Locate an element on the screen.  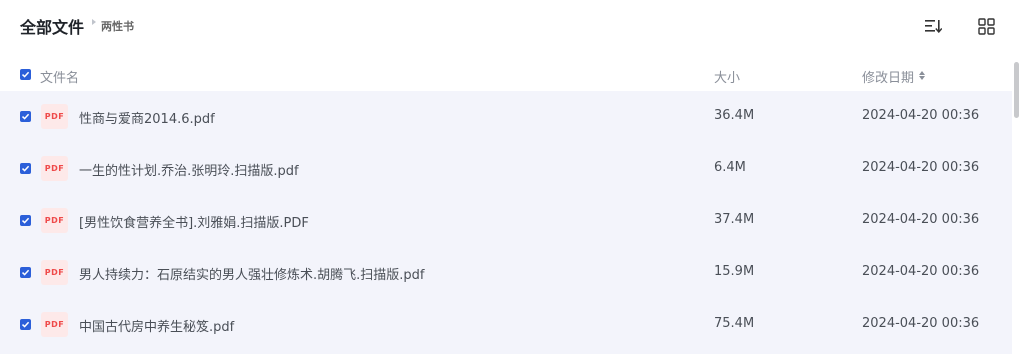
file-name: 男人持续力：石原结实的男人强壮修炼术.胡腾飞.扫描版.pdf is located at coordinates (251, 273).